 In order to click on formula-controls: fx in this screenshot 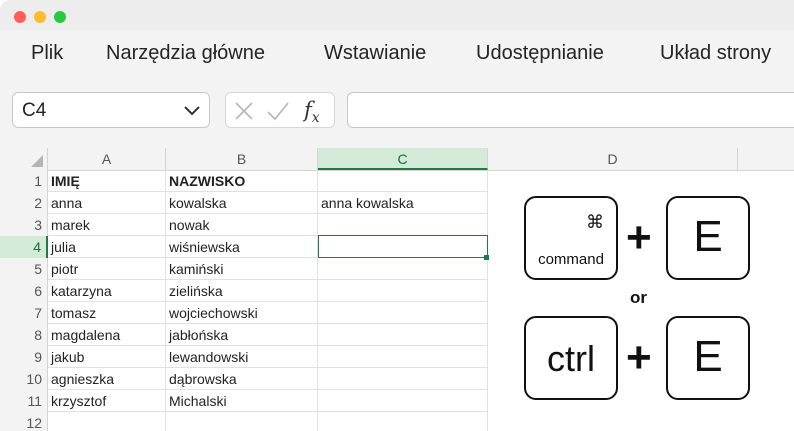, I will do `click(280, 110)`.